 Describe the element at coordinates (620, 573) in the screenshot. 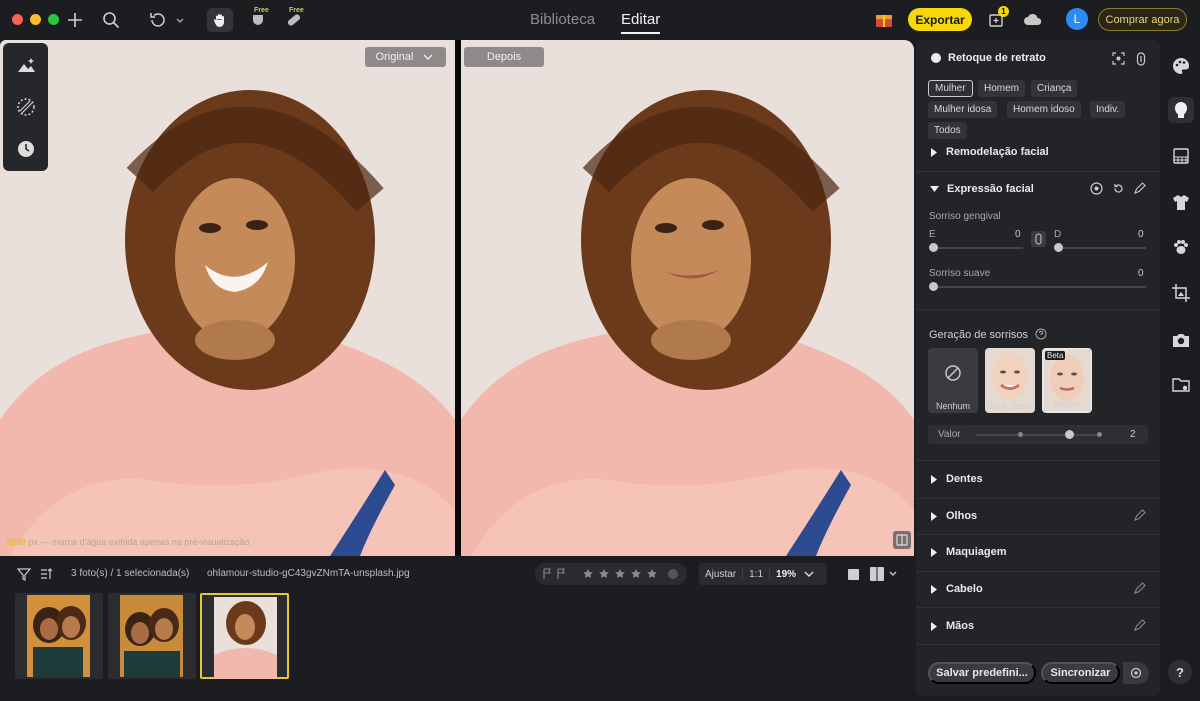

I see `star-rating` at that location.